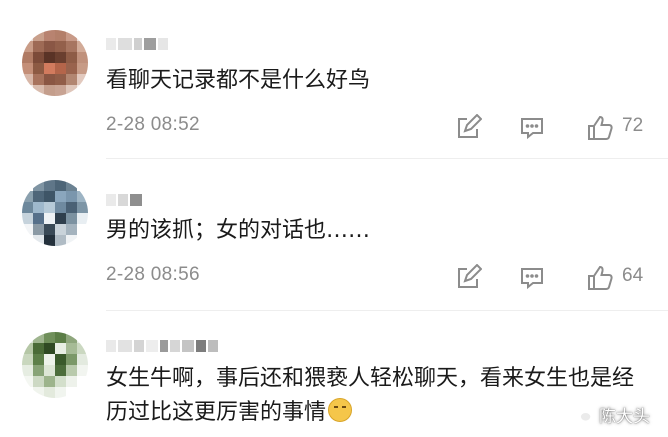 The height and width of the screenshot is (437, 668). Describe the element at coordinates (633, 275) in the screenshot. I see `like-count: 64` at that location.